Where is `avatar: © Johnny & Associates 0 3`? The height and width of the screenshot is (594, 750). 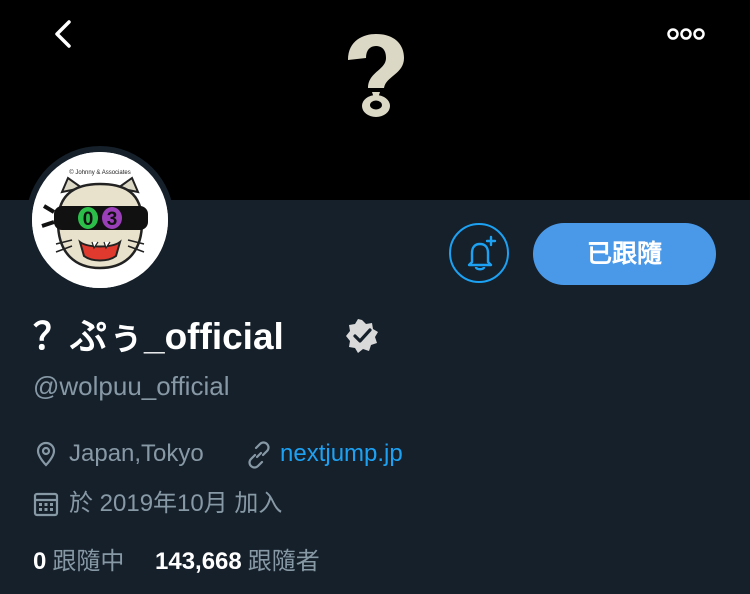 avatar: © Johnny & Associates 0 3 is located at coordinates (100, 220).